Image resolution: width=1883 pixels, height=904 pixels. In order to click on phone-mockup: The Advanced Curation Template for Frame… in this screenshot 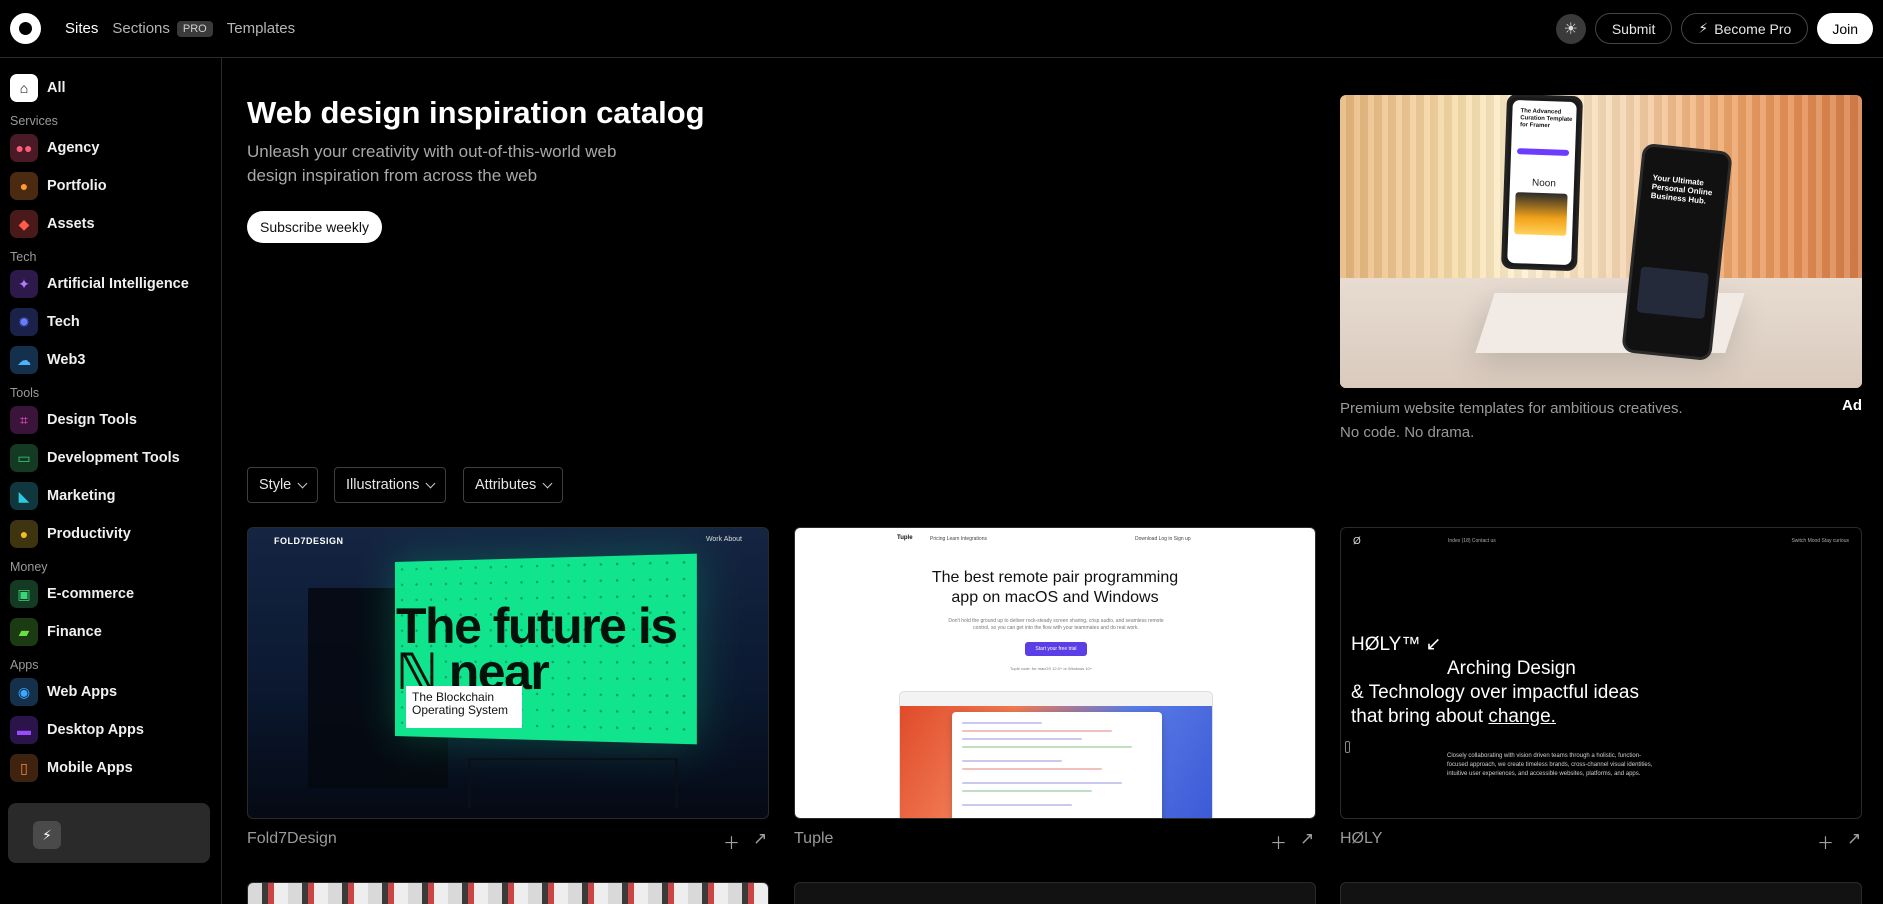, I will do `click(1542, 183)`.